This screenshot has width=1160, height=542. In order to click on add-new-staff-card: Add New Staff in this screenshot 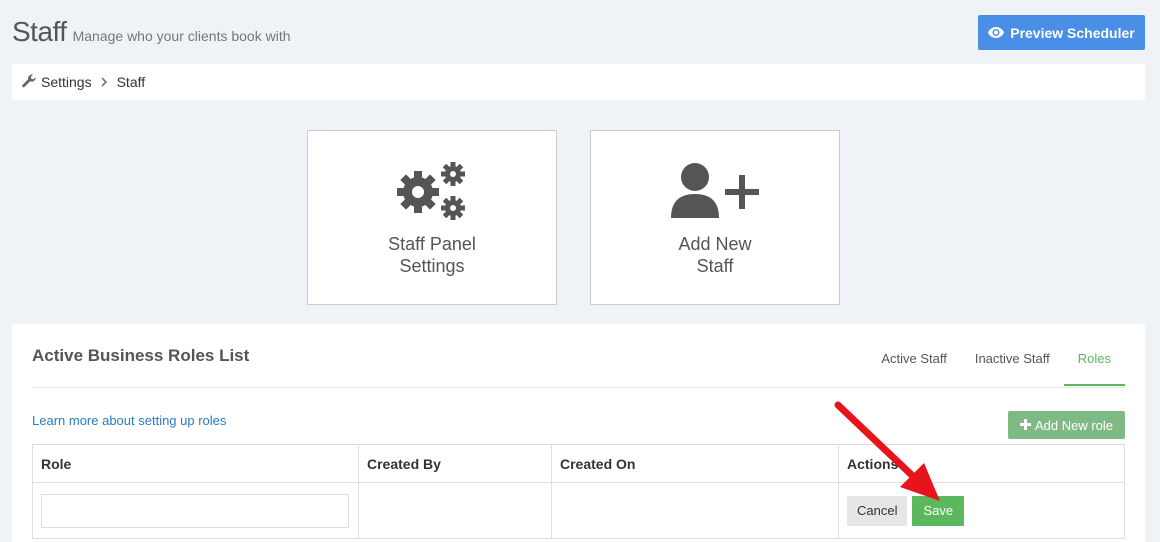, I will do `click(715, 217)`.